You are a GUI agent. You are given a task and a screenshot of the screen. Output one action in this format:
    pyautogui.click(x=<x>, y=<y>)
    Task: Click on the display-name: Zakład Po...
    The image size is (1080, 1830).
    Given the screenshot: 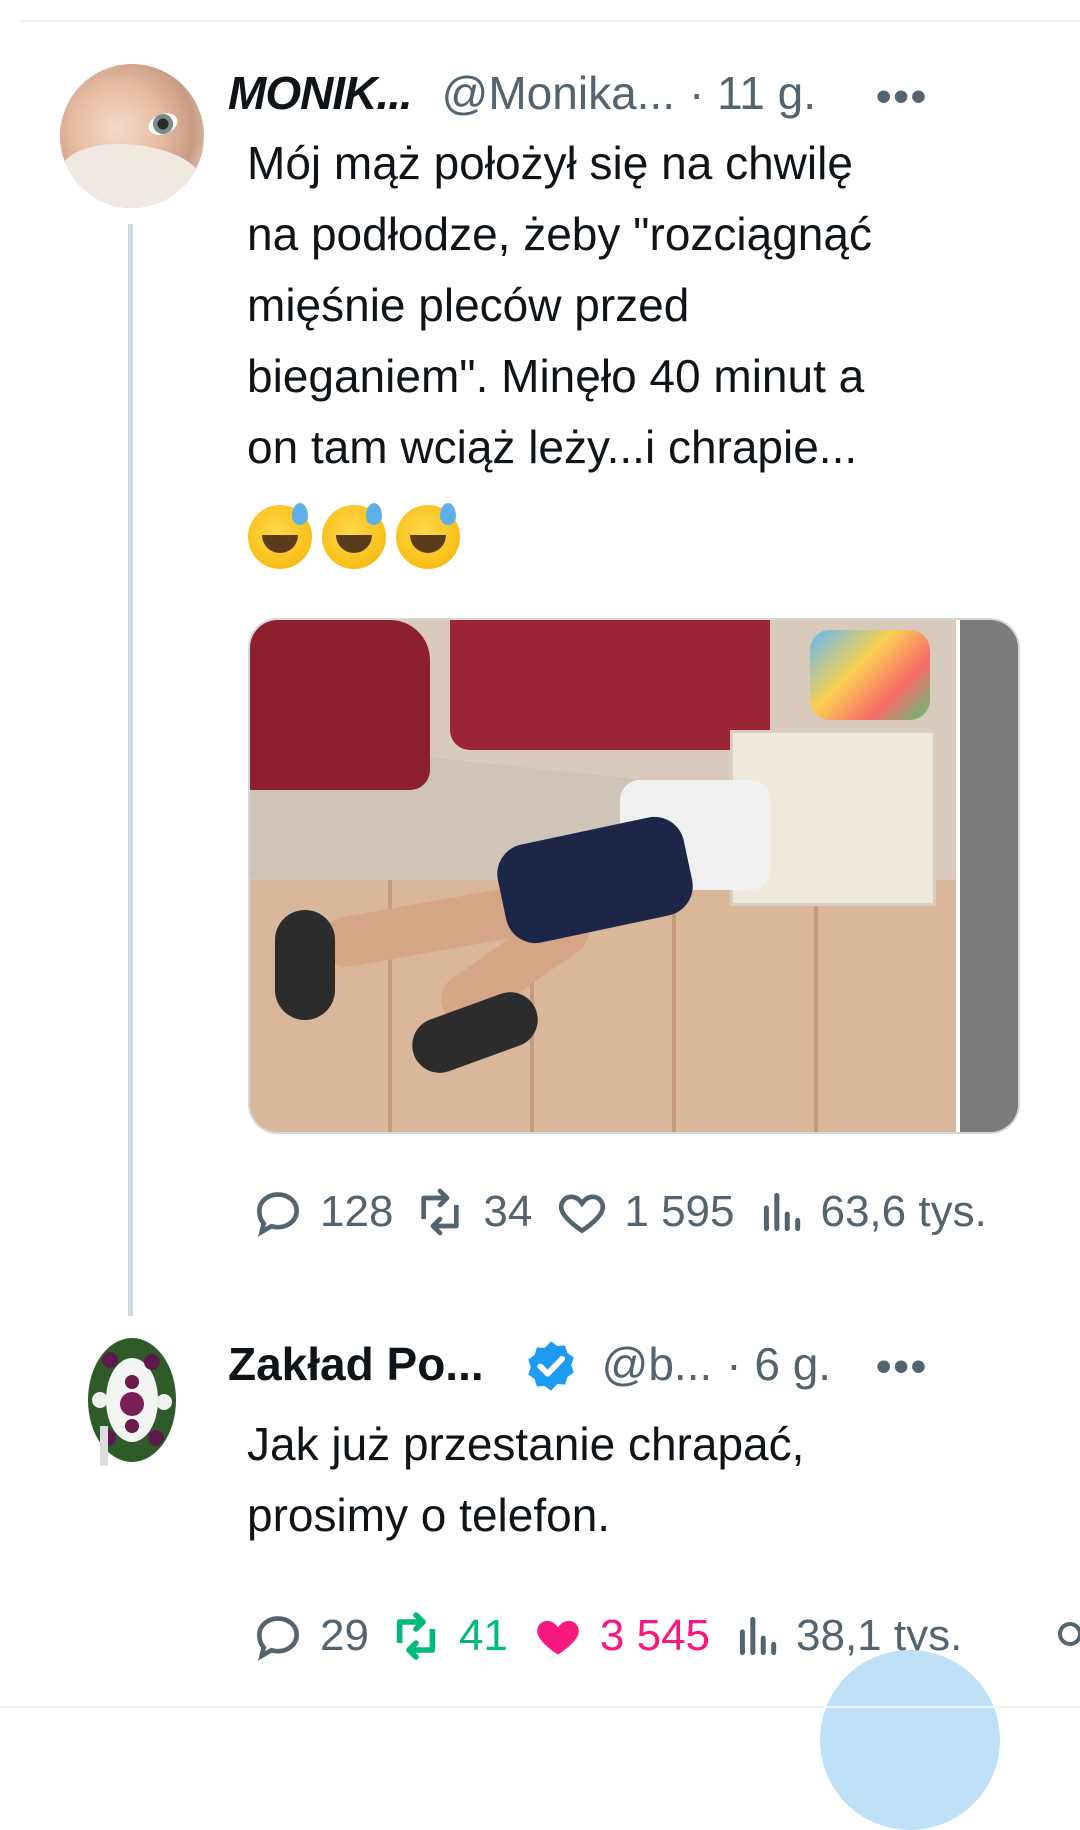 What is the action you would take?
    pyautogui.click(x=356, y=1364)
    